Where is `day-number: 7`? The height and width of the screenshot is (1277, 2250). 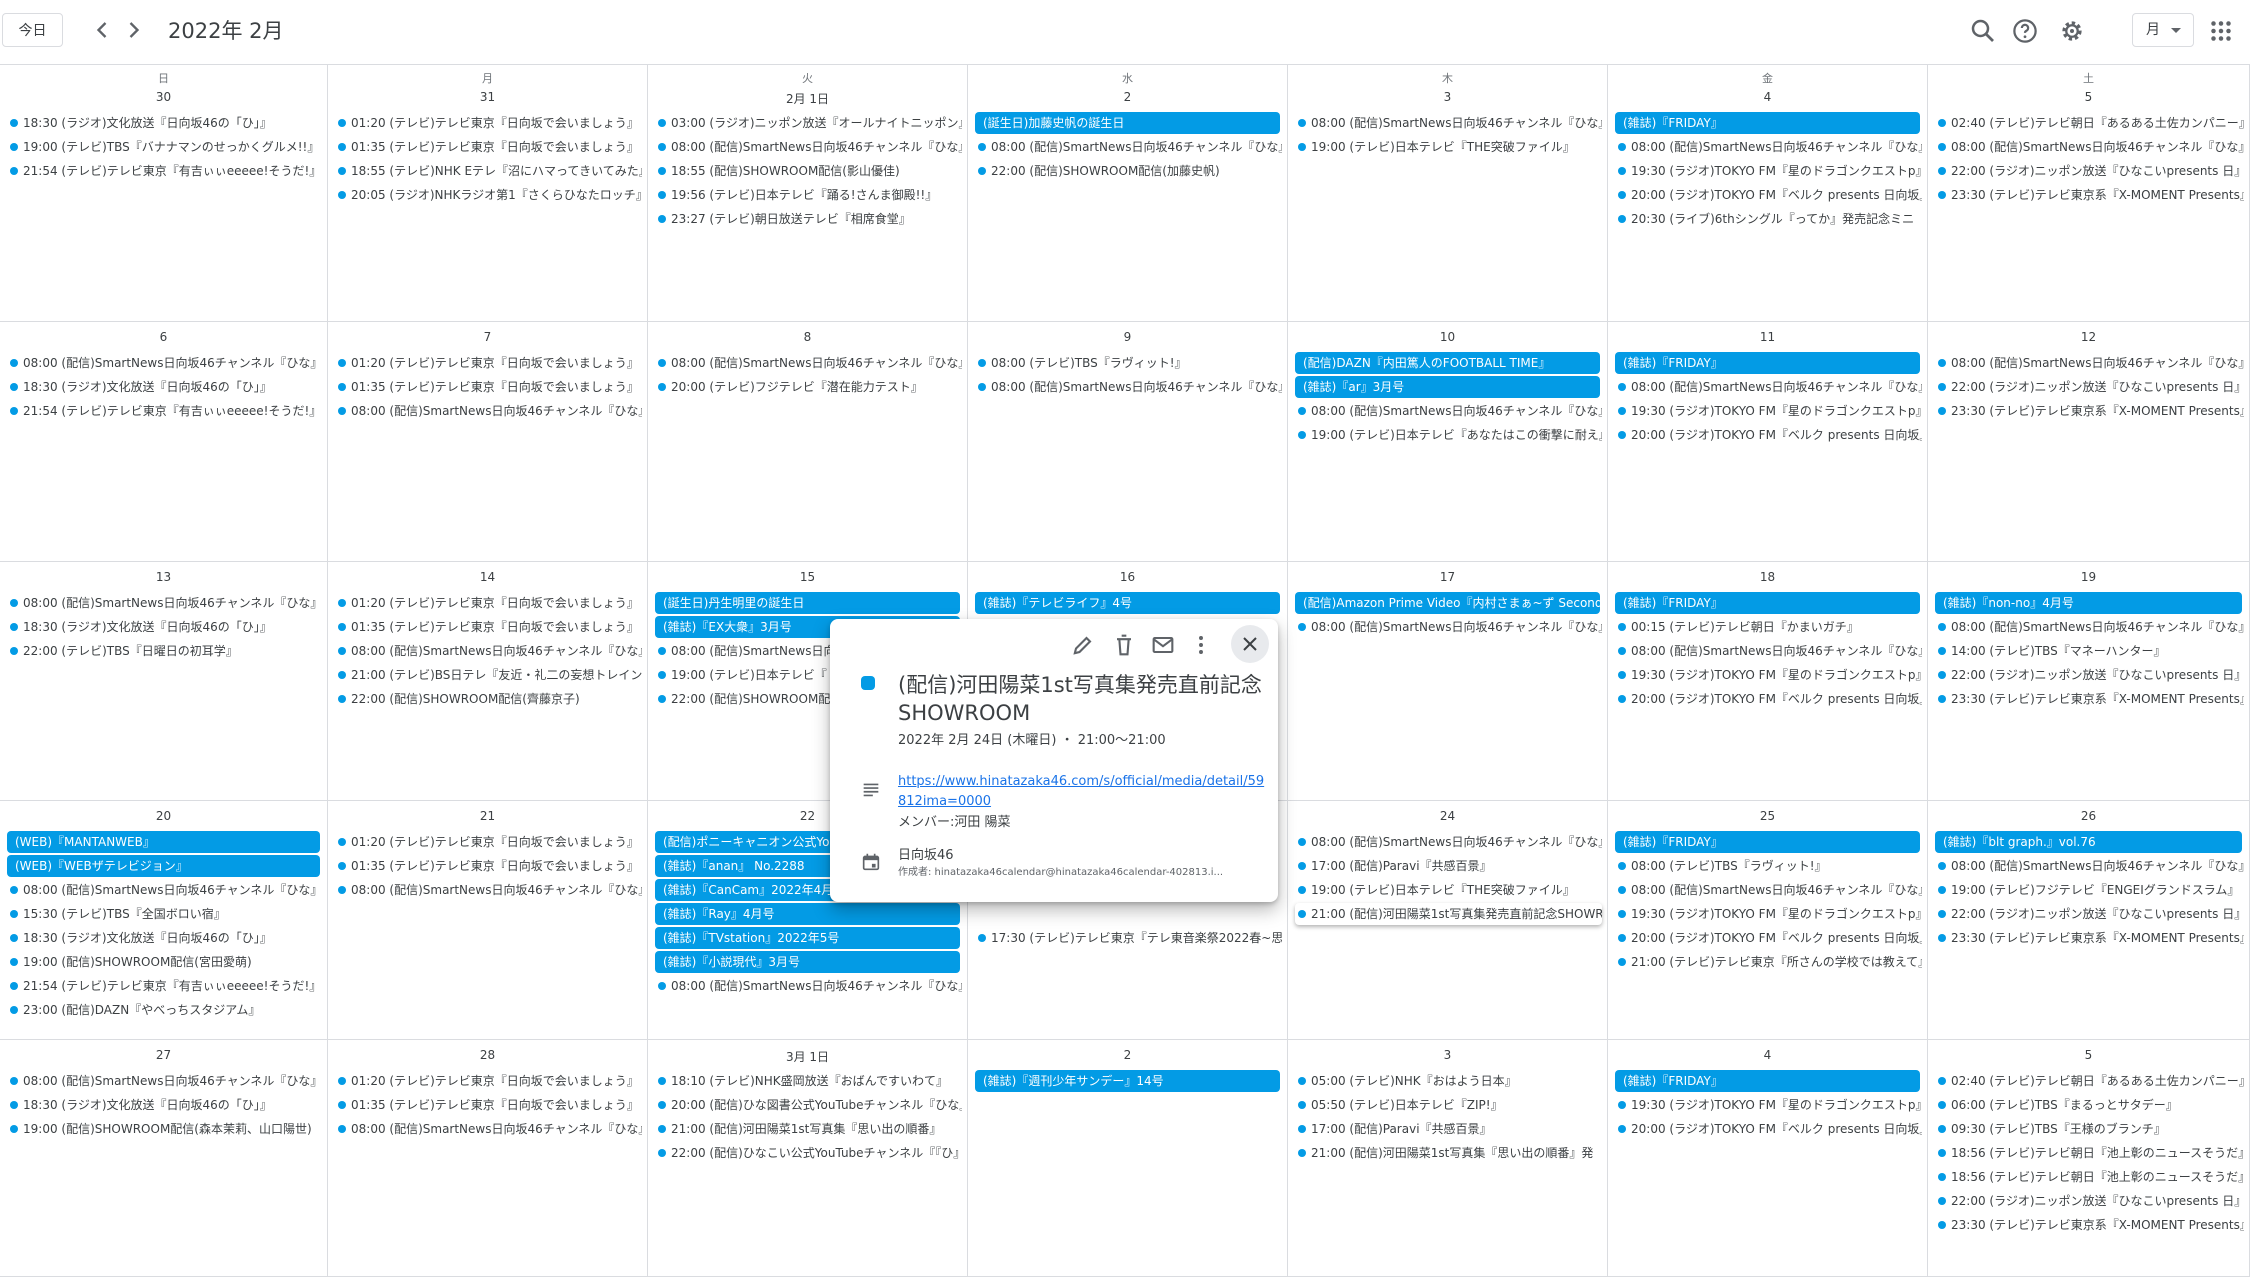 day-number: 7 is located at coordinates (487, 337).